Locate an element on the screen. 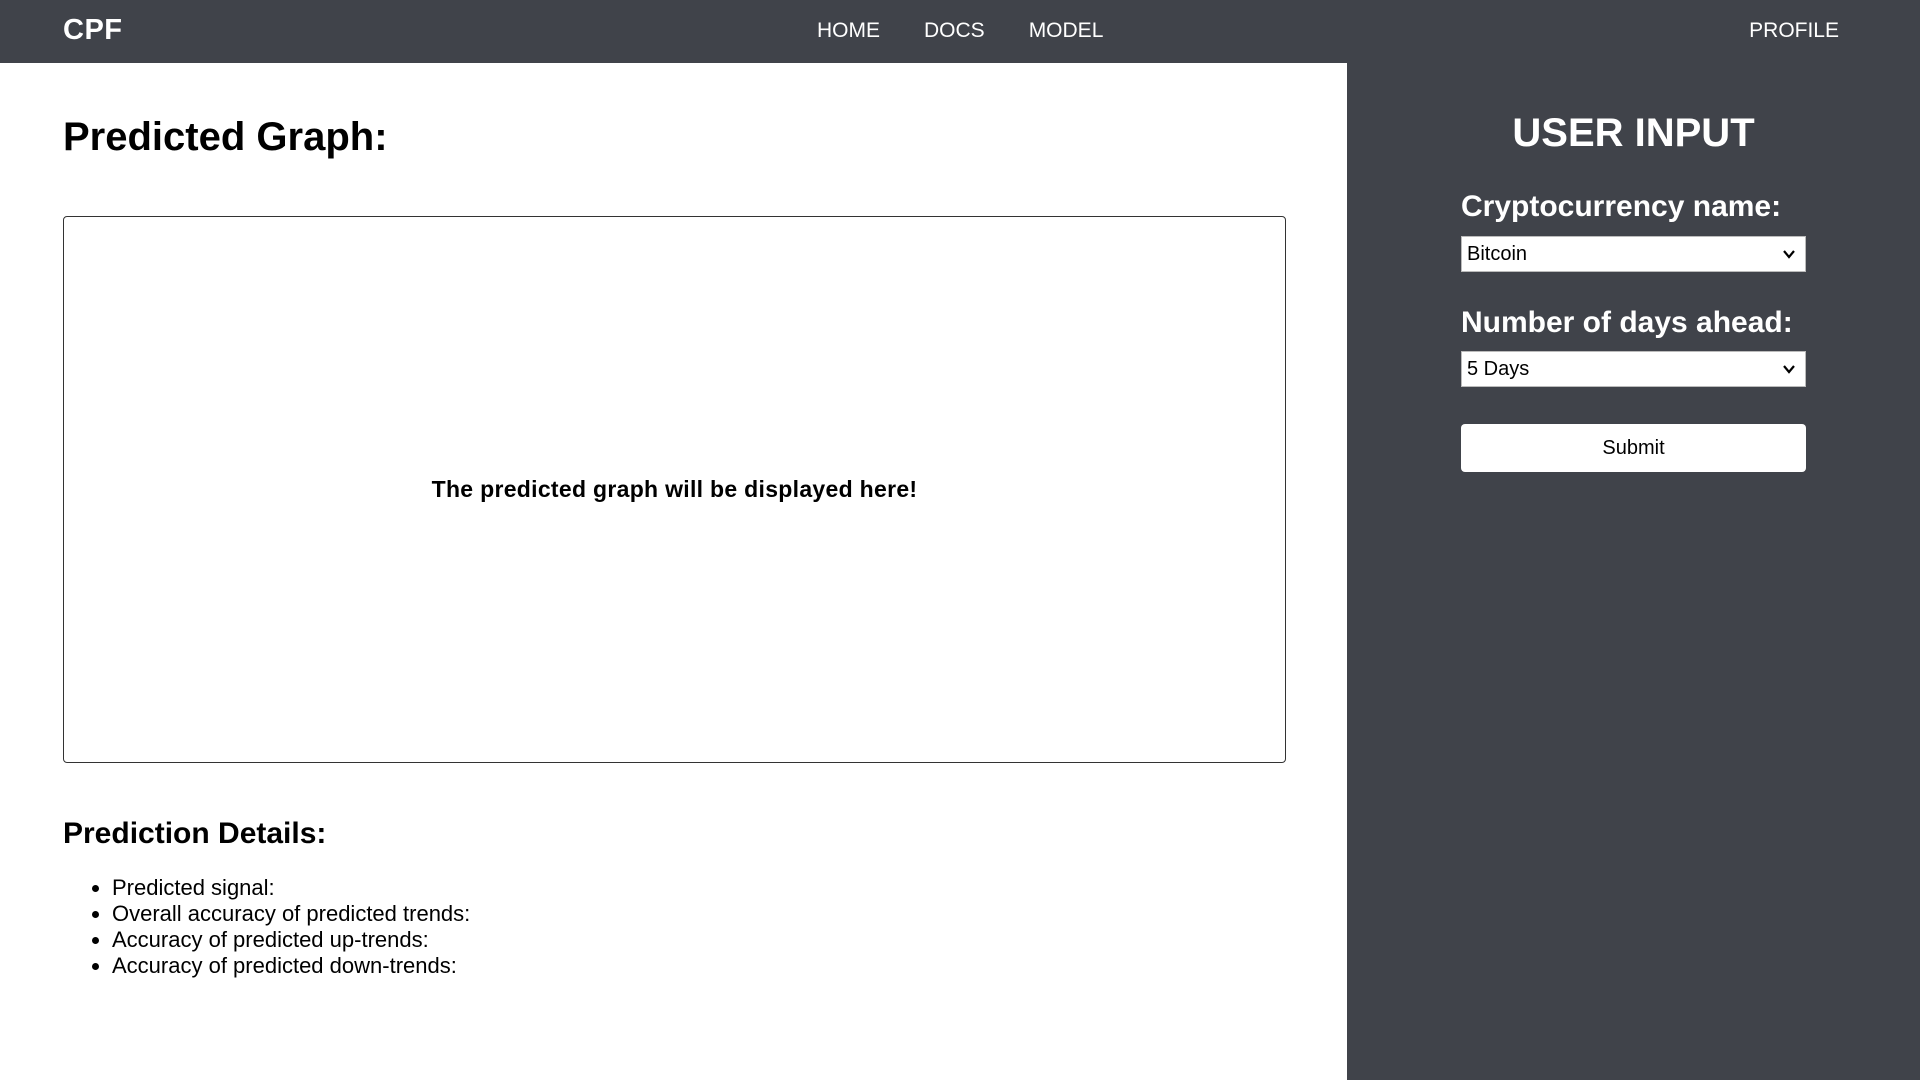 Image resolution: width=1920 pixels, height=1080 pixels. crypto-label: Cryptocurrency name: is located at coordinates (1621, 206).